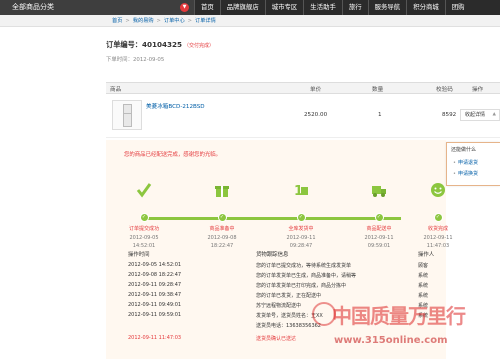  I want to click on step-time: 09:59:01, so click(379, 246).